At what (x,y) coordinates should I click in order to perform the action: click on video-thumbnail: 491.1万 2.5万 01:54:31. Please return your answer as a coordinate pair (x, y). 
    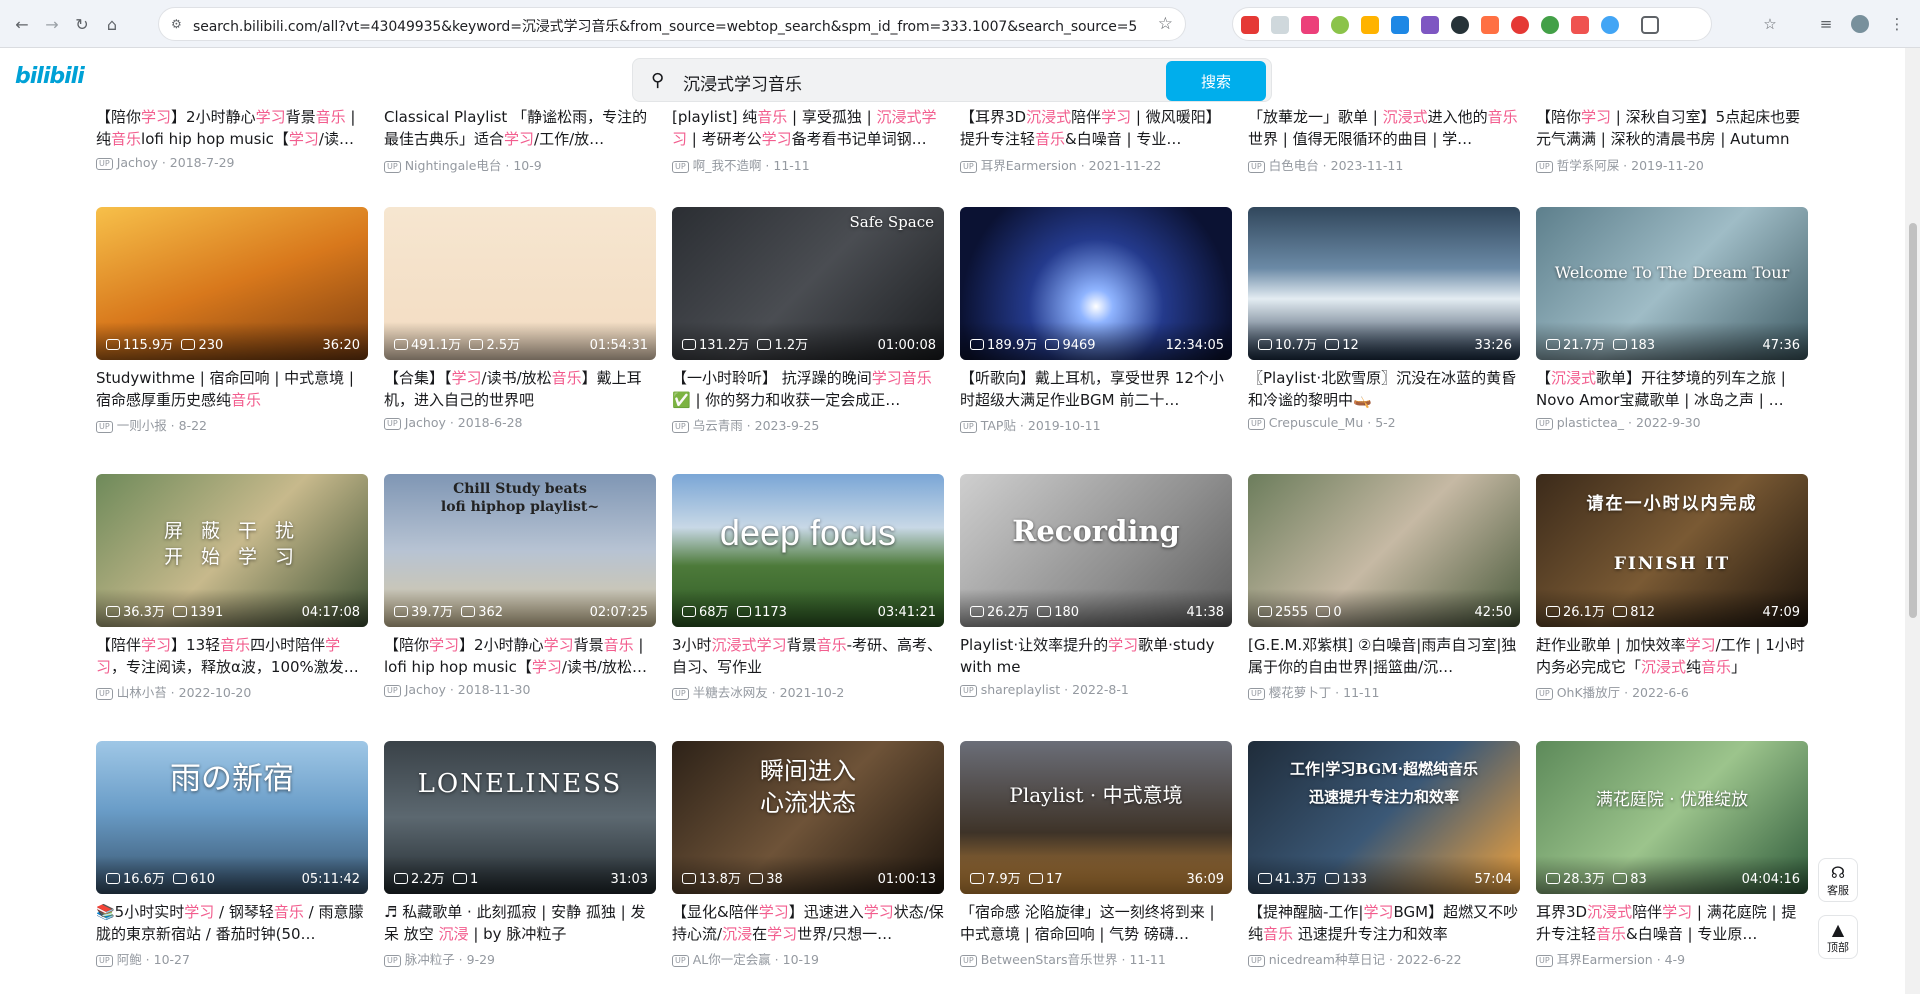
    Looking at the image, I should click on (520, 283).